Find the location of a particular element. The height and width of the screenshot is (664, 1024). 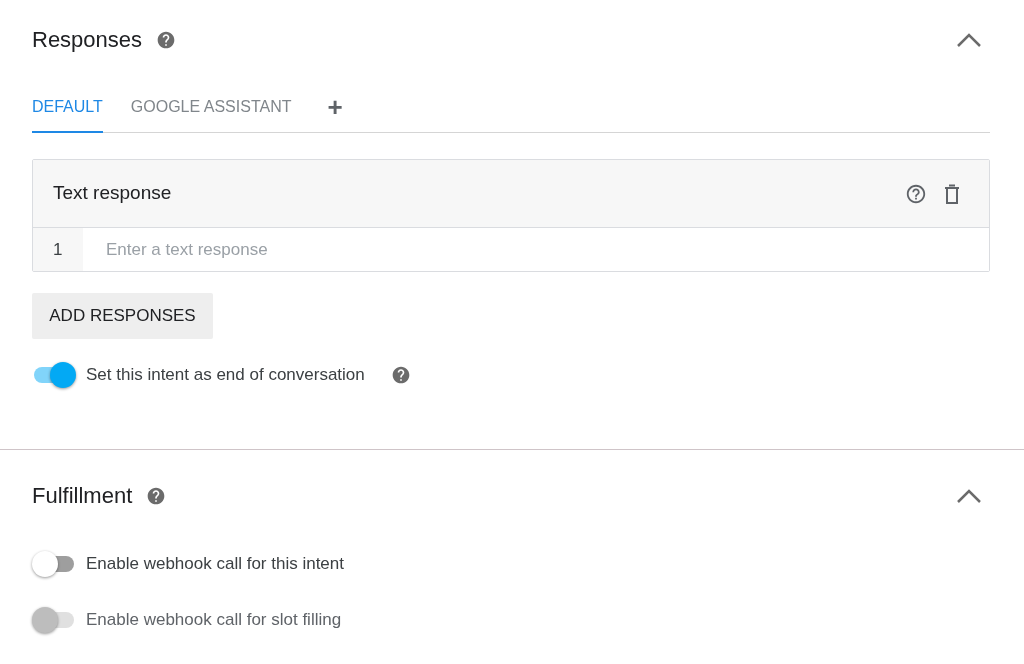

tab: GOOGLE ASSISTANT is located at coordinates (211, 114).